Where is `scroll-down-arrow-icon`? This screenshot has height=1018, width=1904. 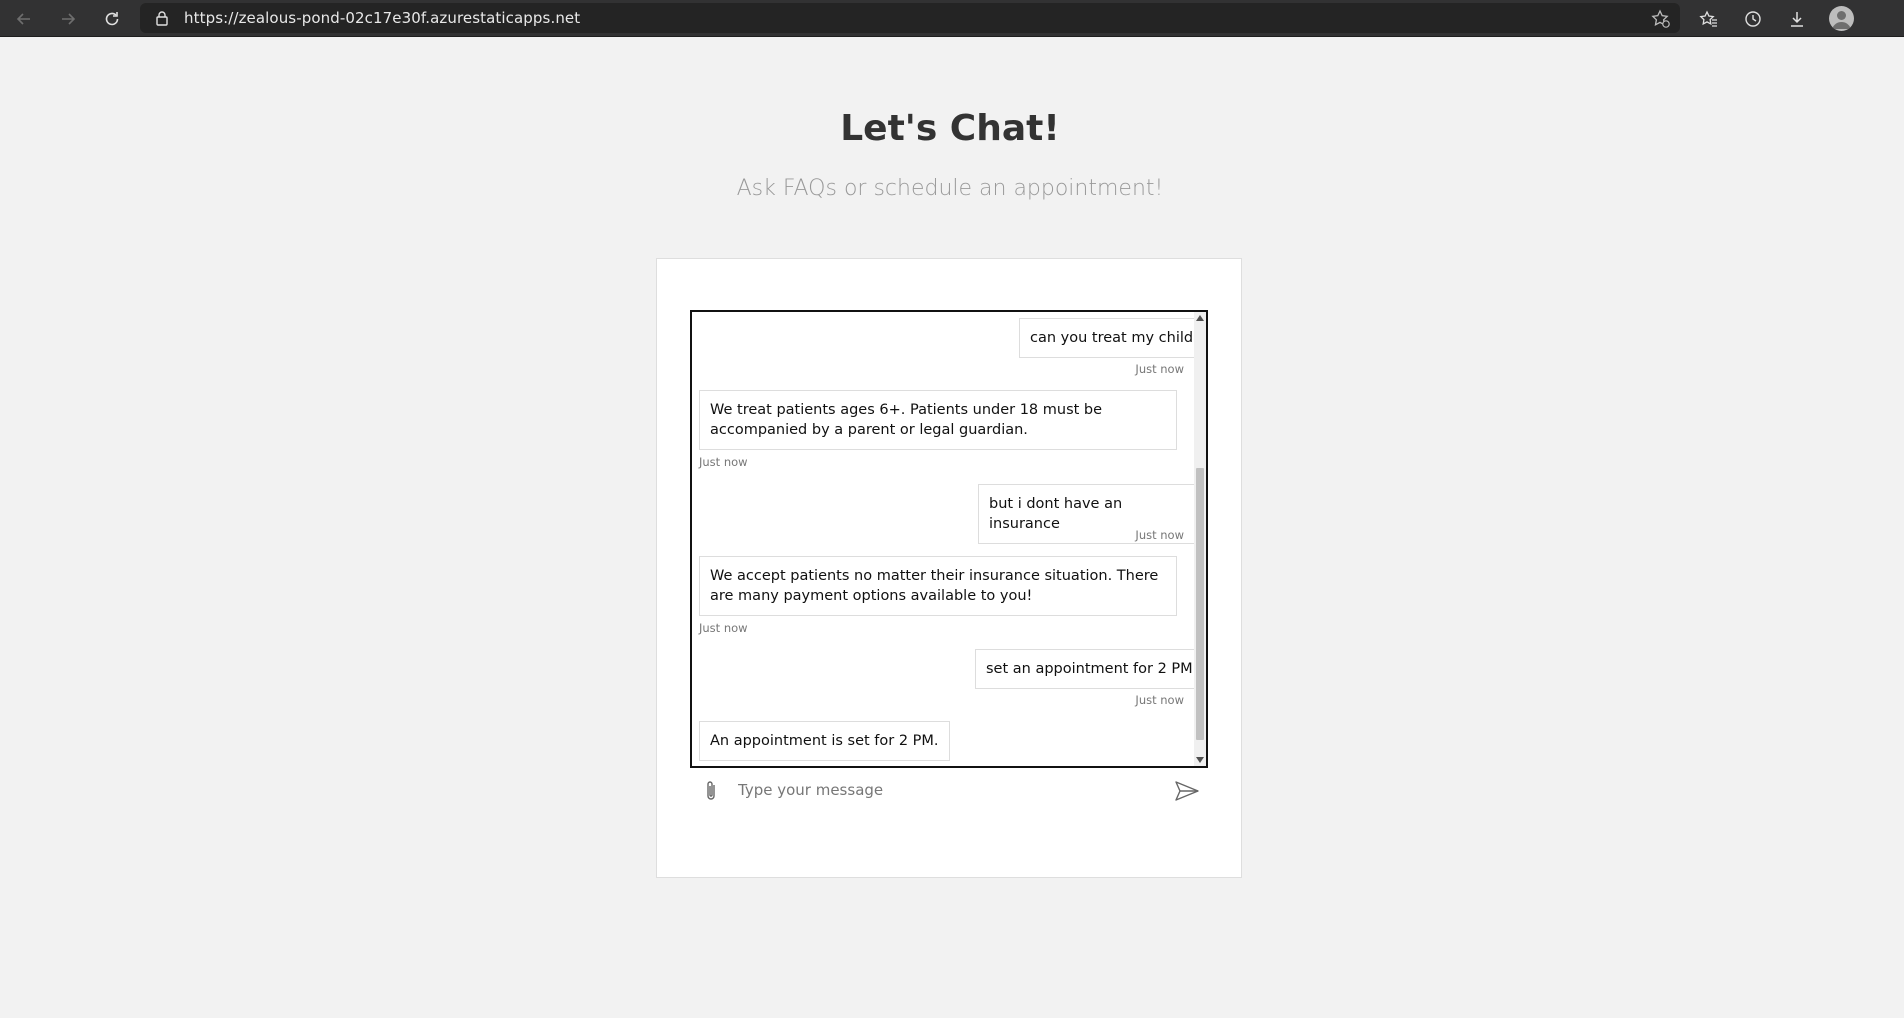
scroll-down-arrow-icon is located at coordinates (1200, 760).